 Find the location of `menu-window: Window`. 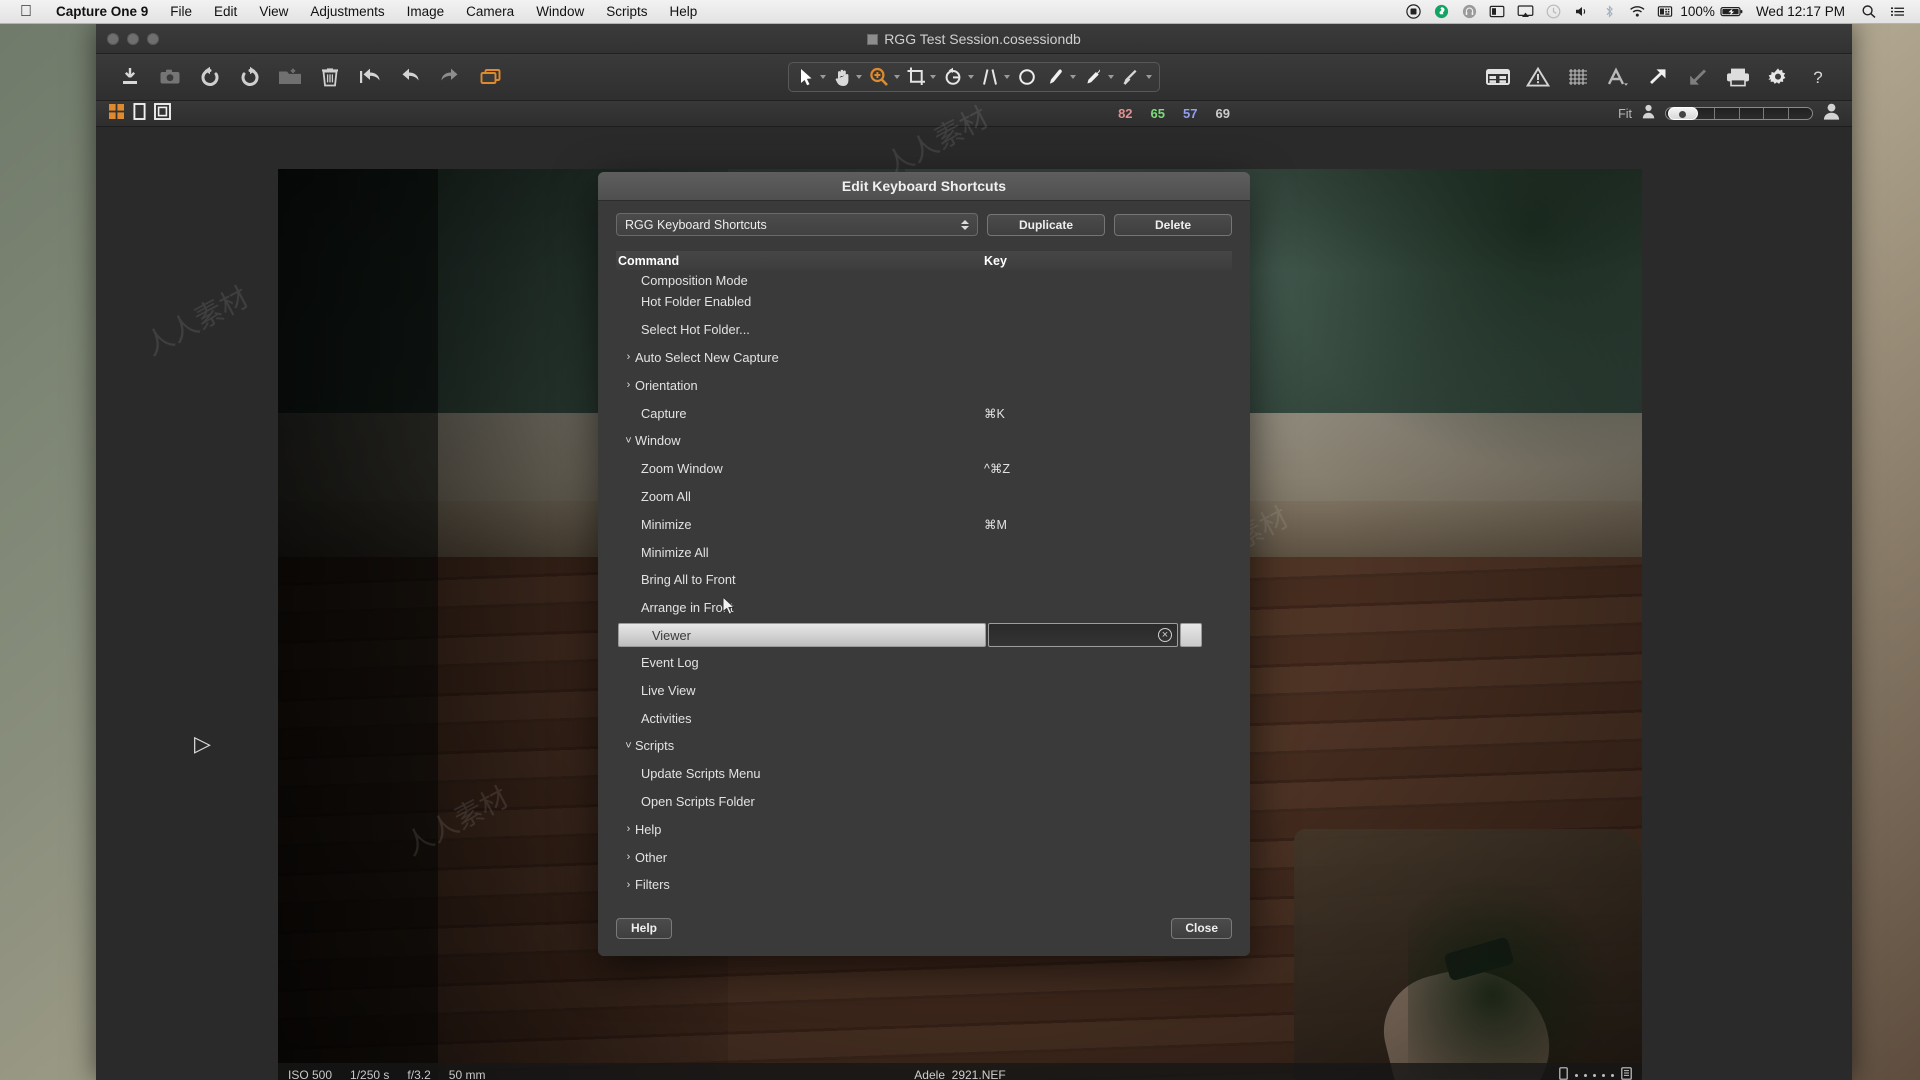

menu-window: Window is located at coordinates (560, 12).